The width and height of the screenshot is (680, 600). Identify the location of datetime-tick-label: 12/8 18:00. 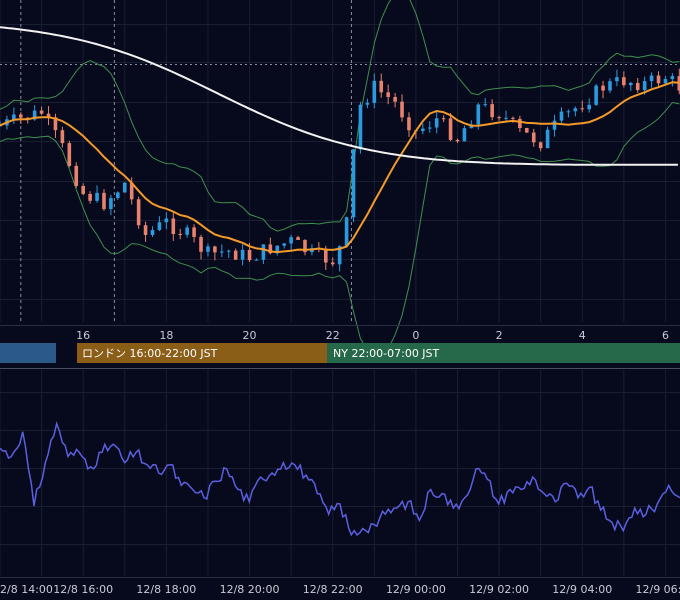
(166, 589).